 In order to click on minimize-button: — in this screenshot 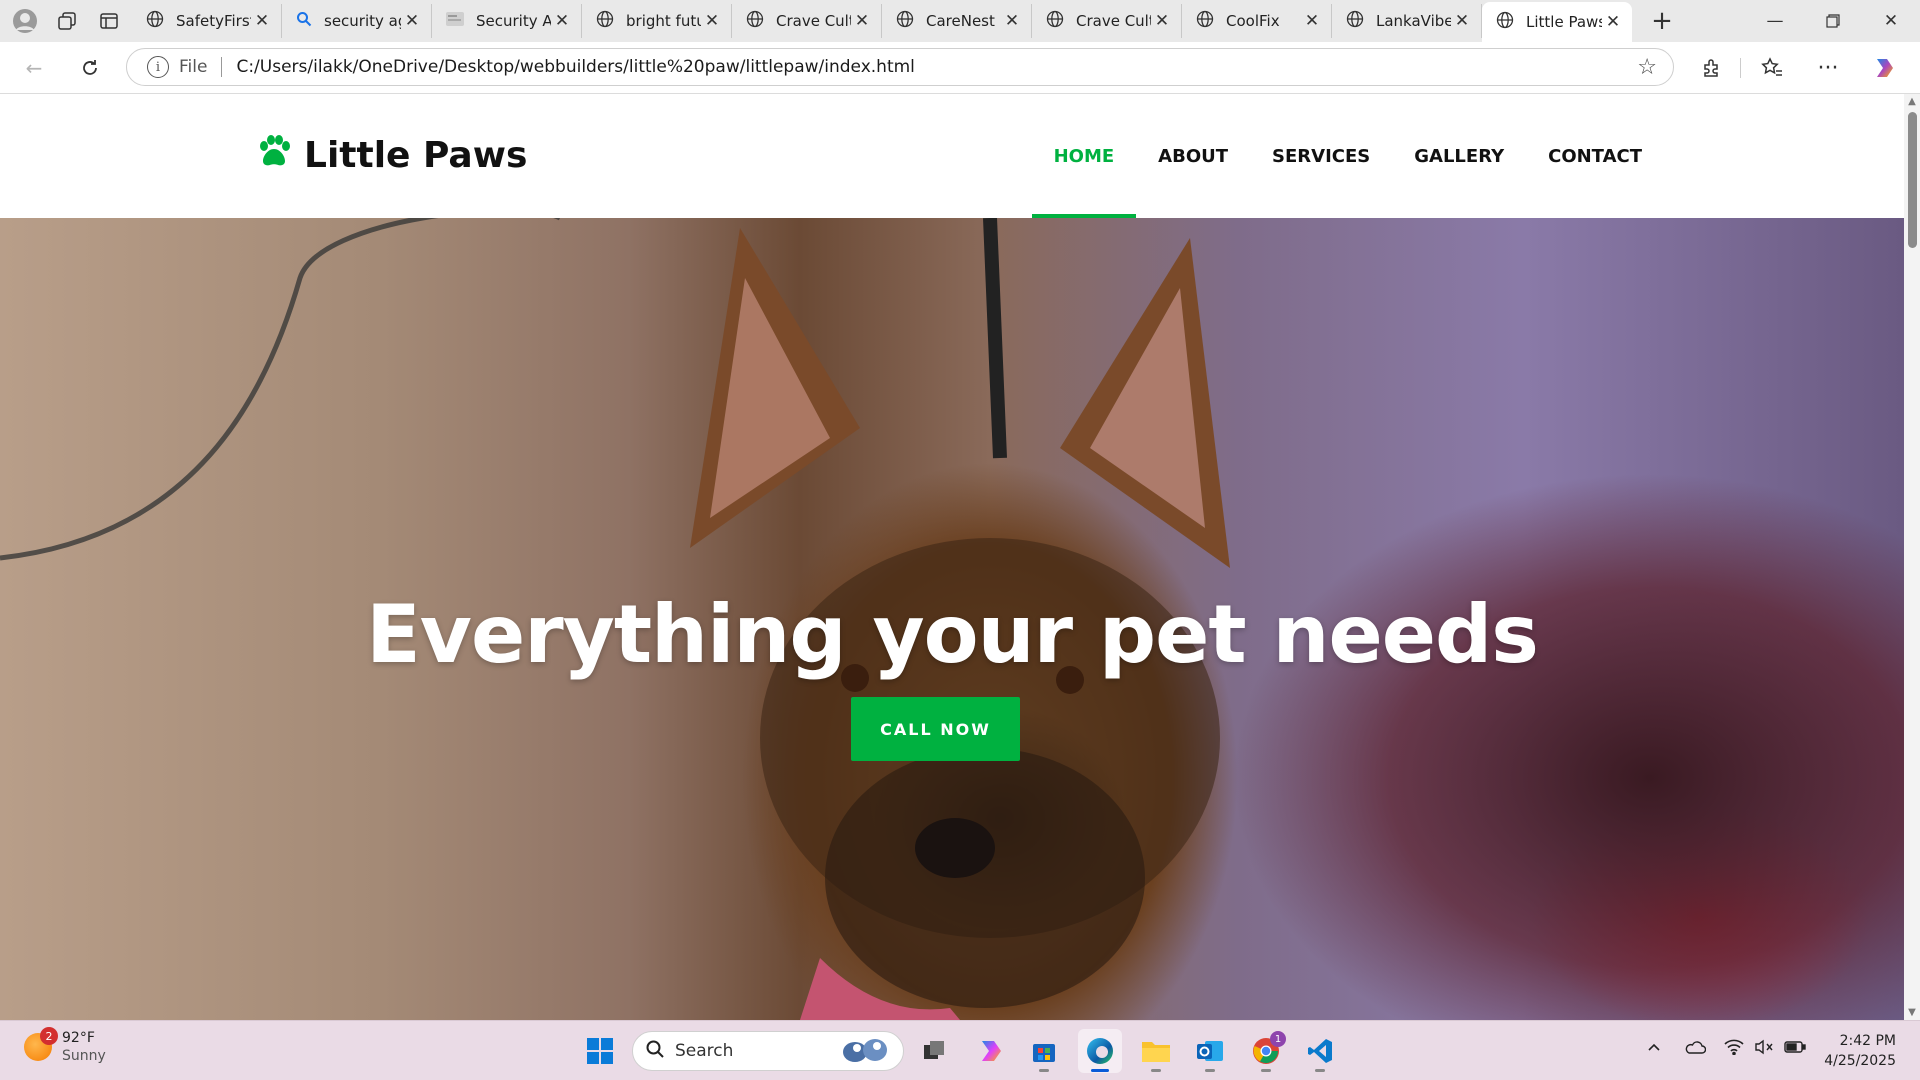, I will do `click(1775, 21)`.